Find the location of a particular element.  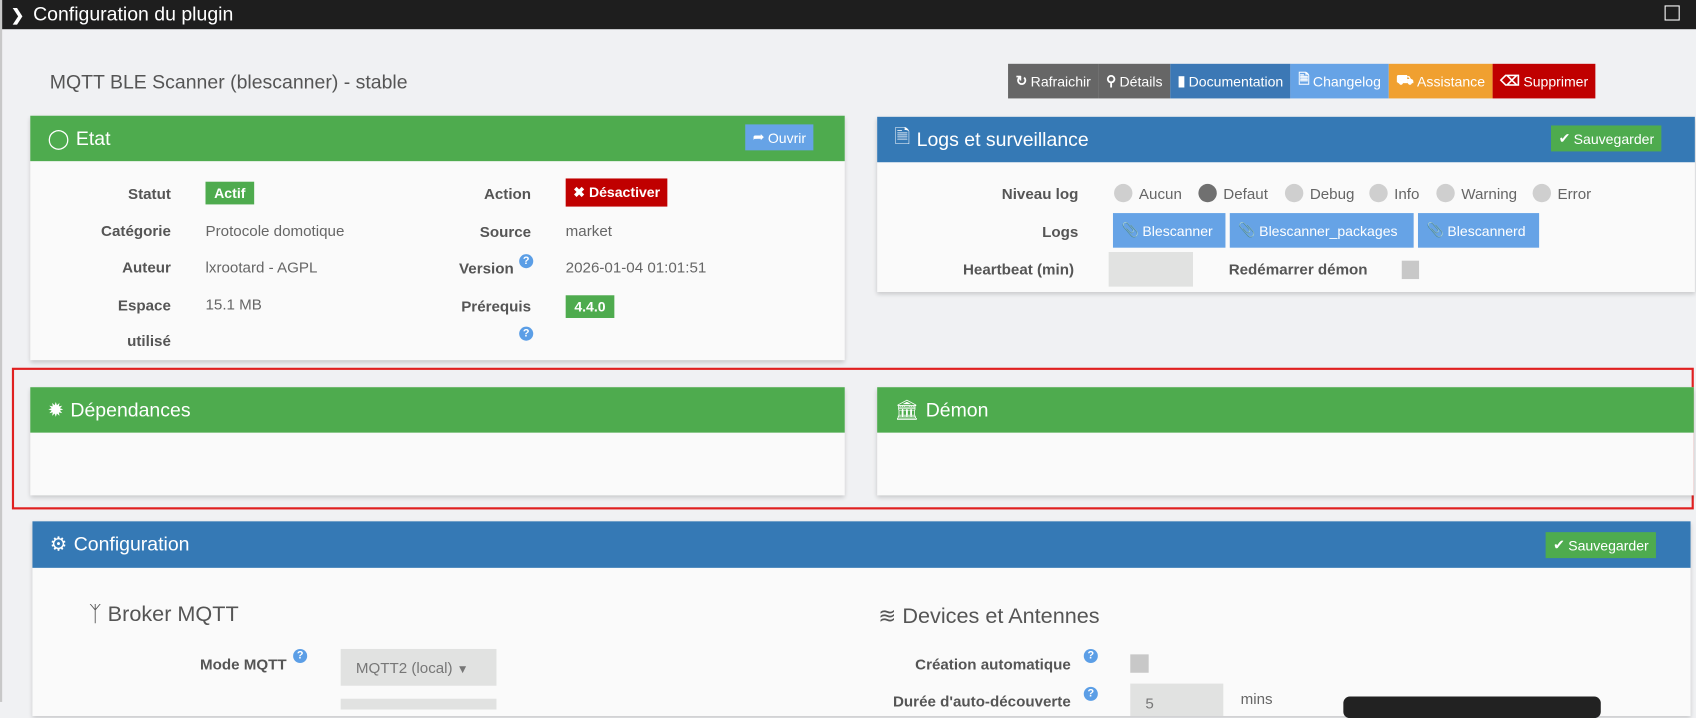

broker-mqtt-heading: ᛉ Broker MQTT is located at coordinates (164, 614).